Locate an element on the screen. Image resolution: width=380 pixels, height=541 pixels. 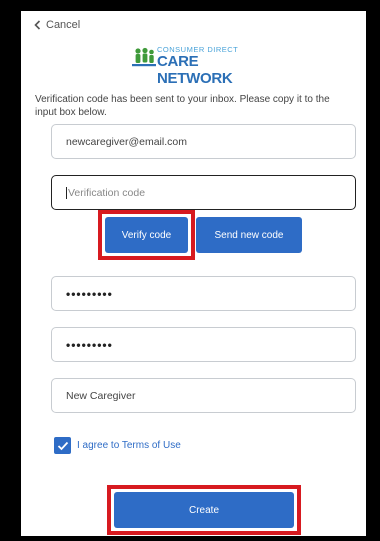
checkmark-icon is located at coordinates (62, 445).